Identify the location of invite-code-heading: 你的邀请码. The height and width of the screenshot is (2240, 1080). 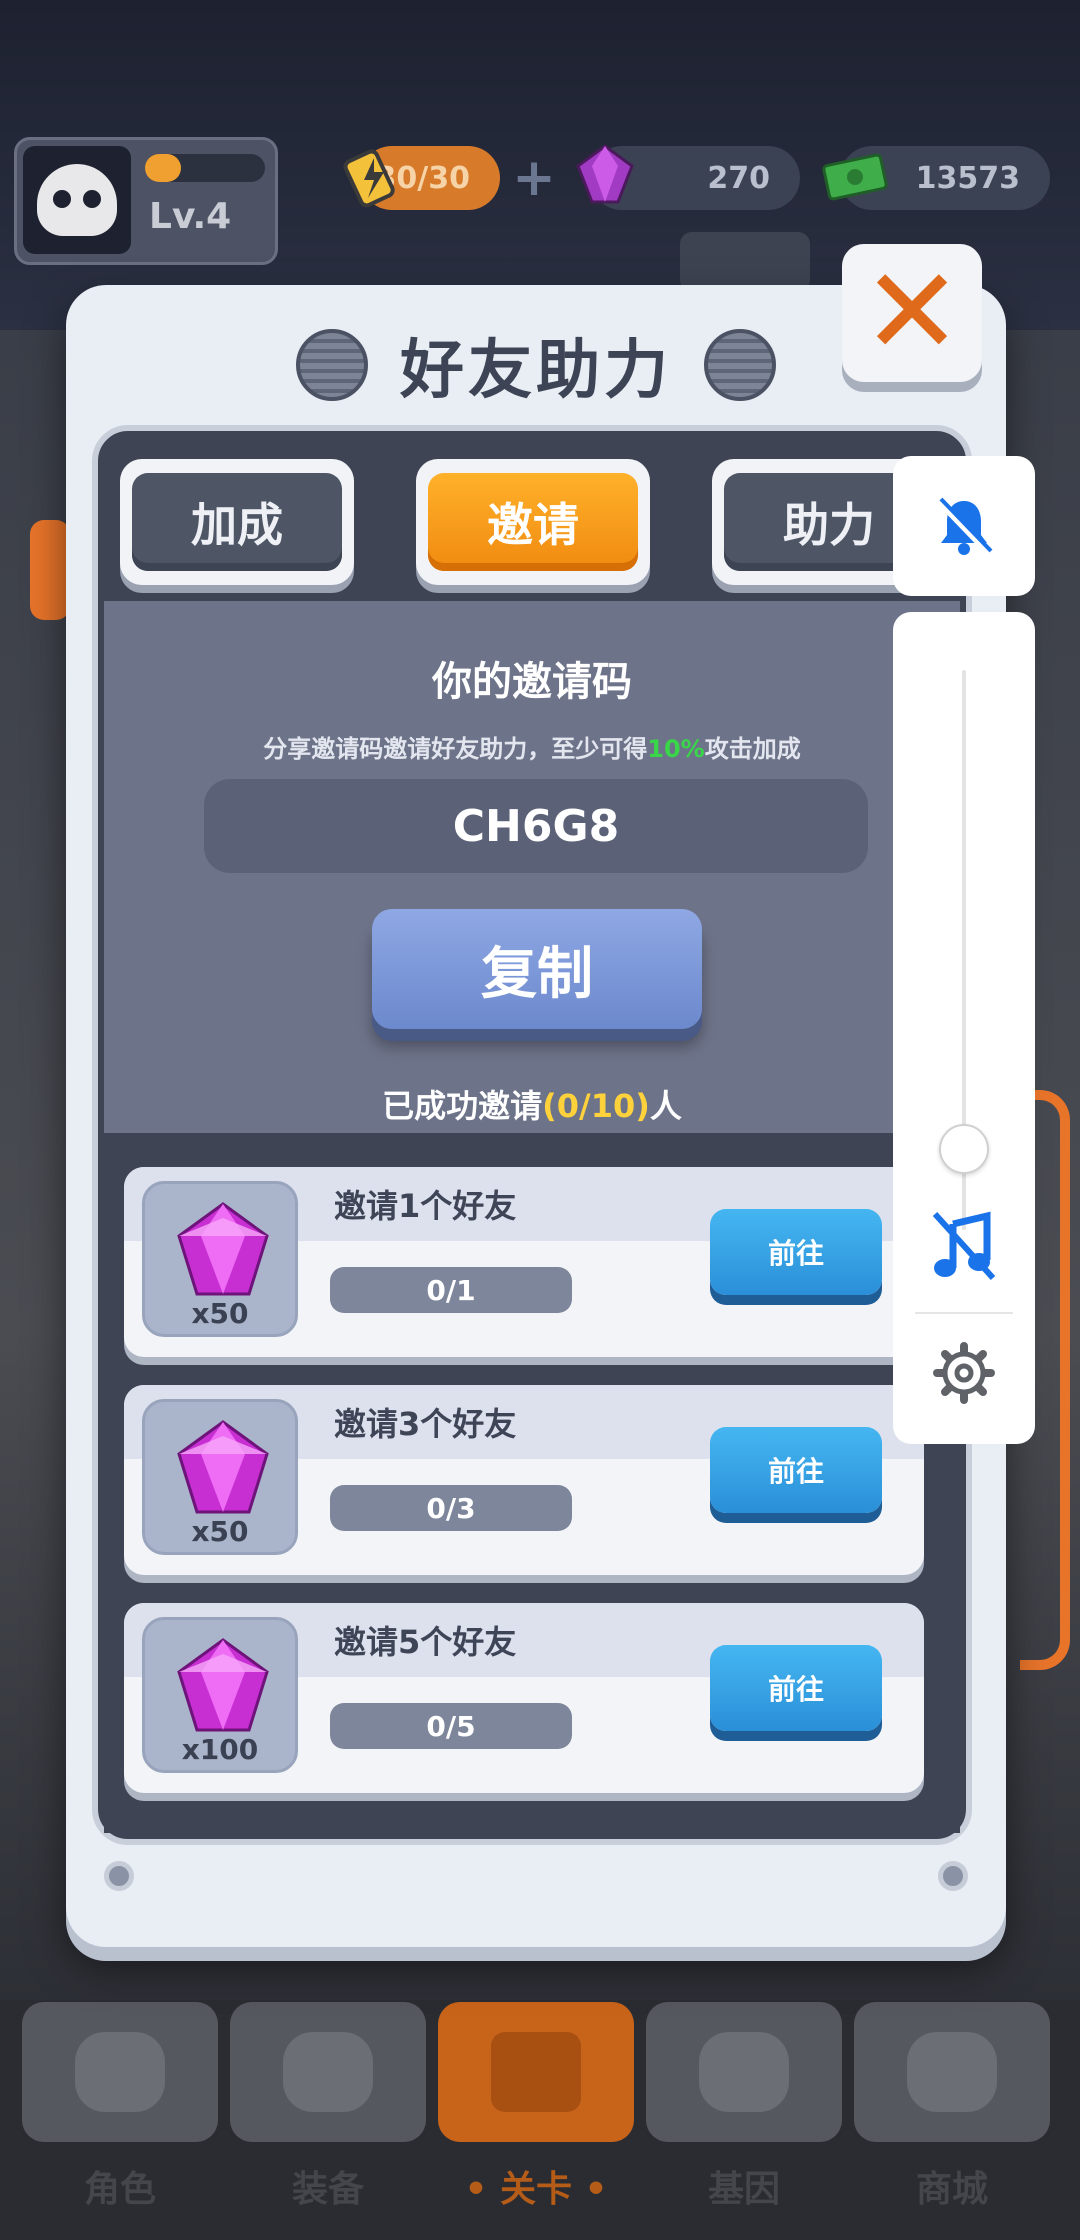
(532, 682).